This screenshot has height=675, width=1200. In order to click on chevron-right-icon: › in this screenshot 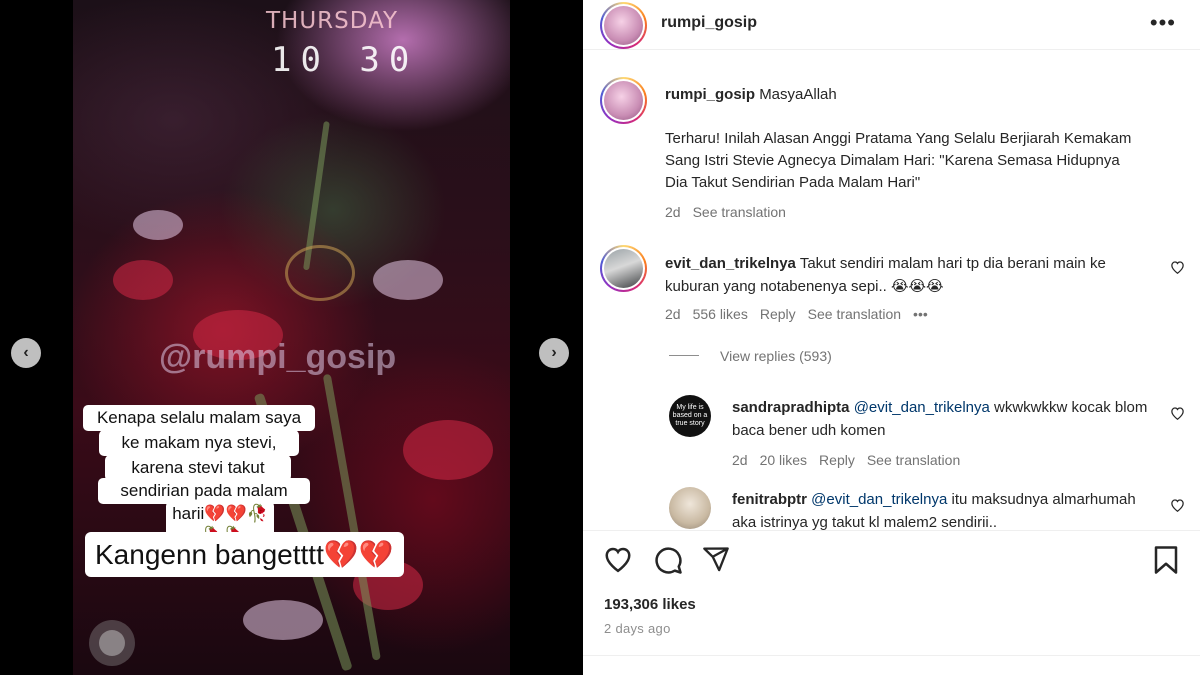, I will do `click(554, 352)`.